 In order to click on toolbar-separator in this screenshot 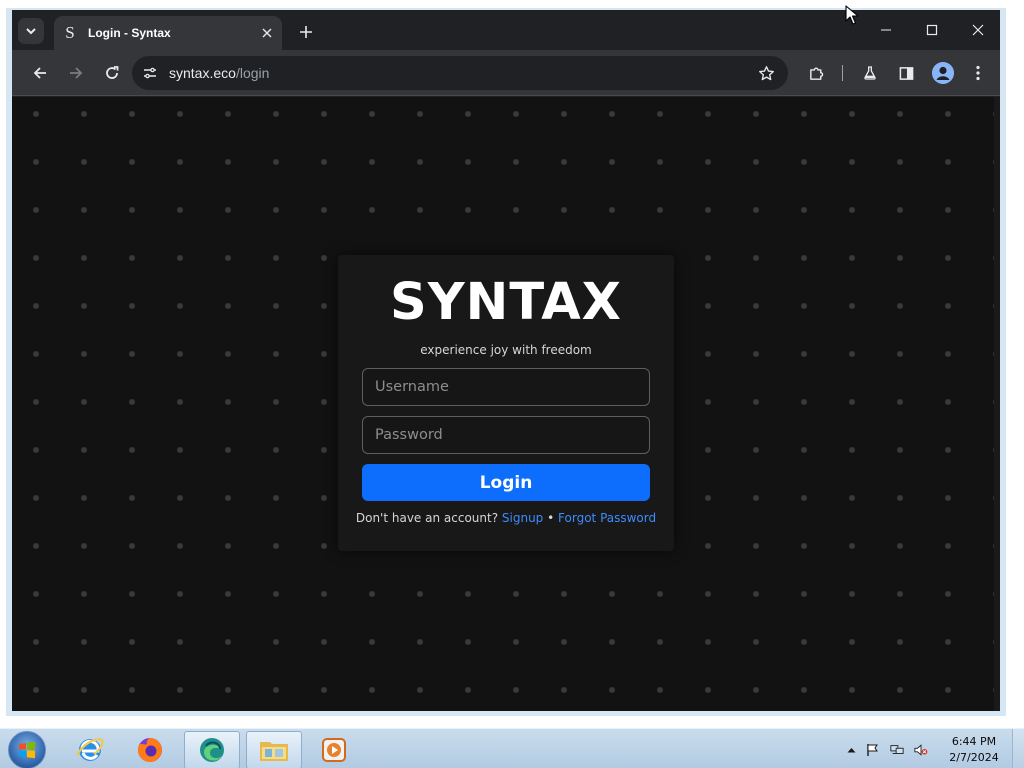, I will do `click(842, 73)`.